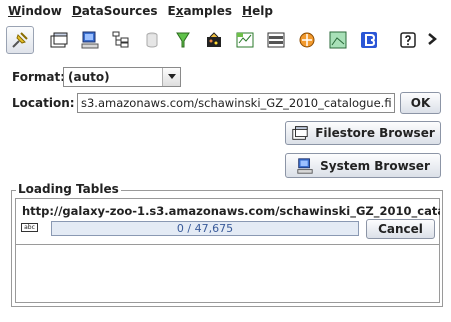  I want to click on location-input, so click(236, 103).